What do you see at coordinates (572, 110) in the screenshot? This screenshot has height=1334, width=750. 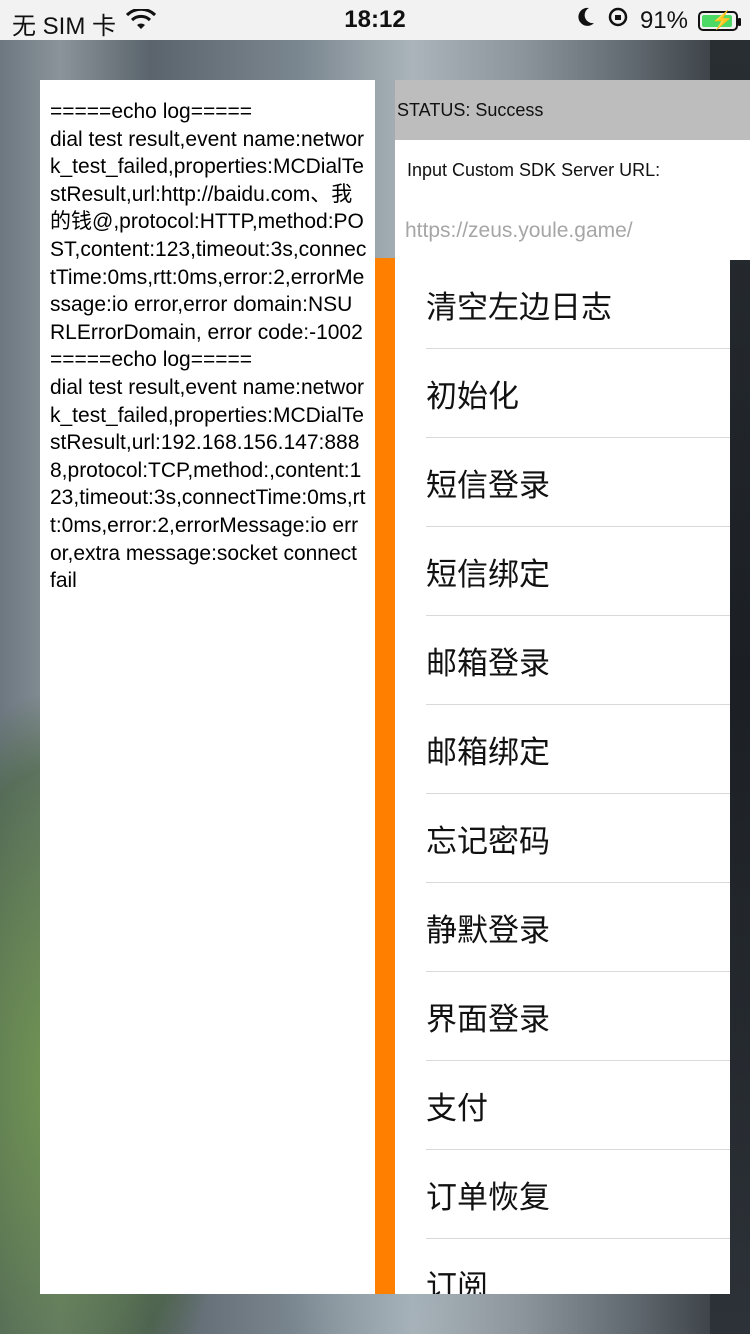 I see `status-label: STATUS: Success` at bounding box center [572, 110].